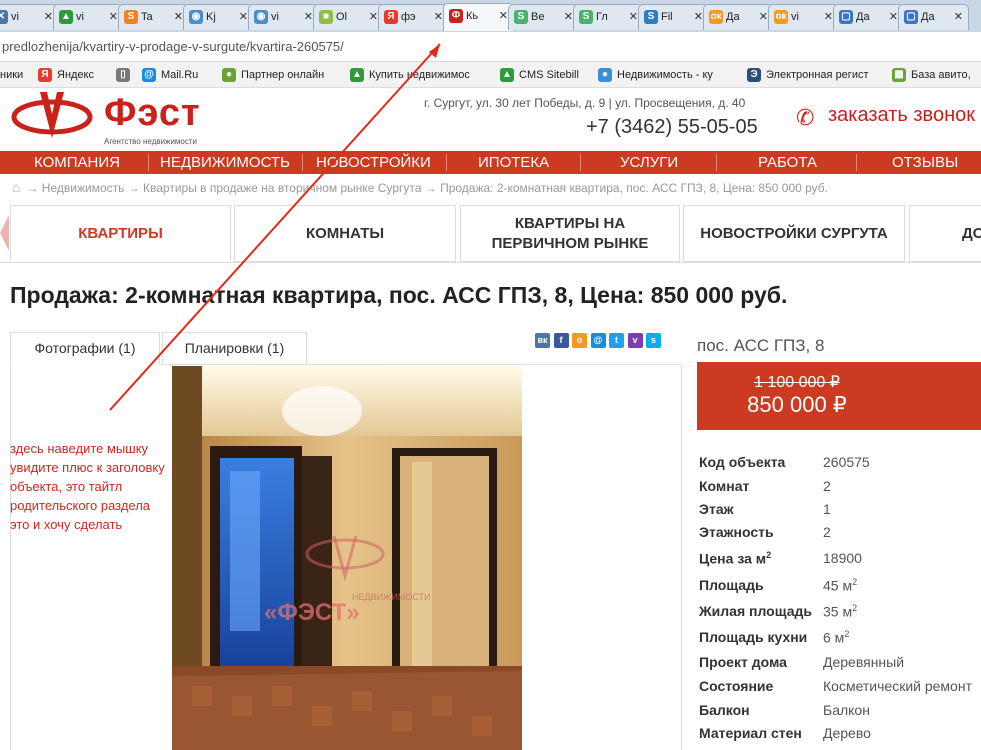 The image size is (981, 750). Describe the element at coordinates (742, 462) in the screenshot. I see `property-label: Код объекта` at that location.